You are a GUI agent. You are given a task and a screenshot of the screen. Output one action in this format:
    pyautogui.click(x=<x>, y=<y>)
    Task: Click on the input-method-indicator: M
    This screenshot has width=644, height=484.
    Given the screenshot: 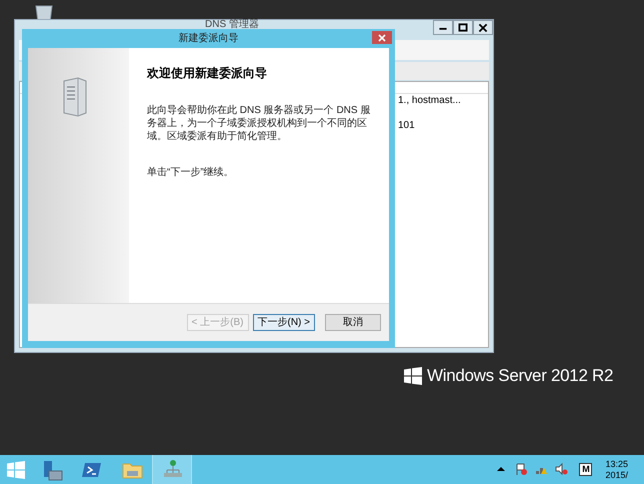 What is the action you would take?
    pyautogui.click(x=585, y=469)
    